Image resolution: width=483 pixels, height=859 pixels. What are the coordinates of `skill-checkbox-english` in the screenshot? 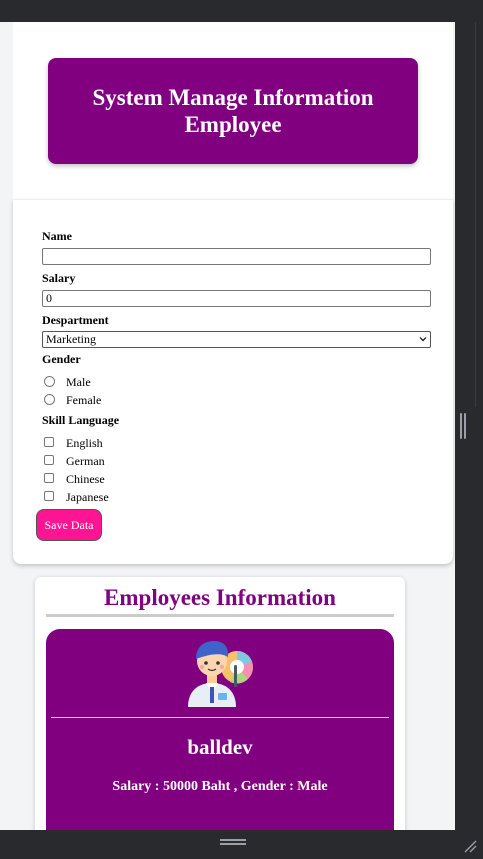 It's located at (49, 442).